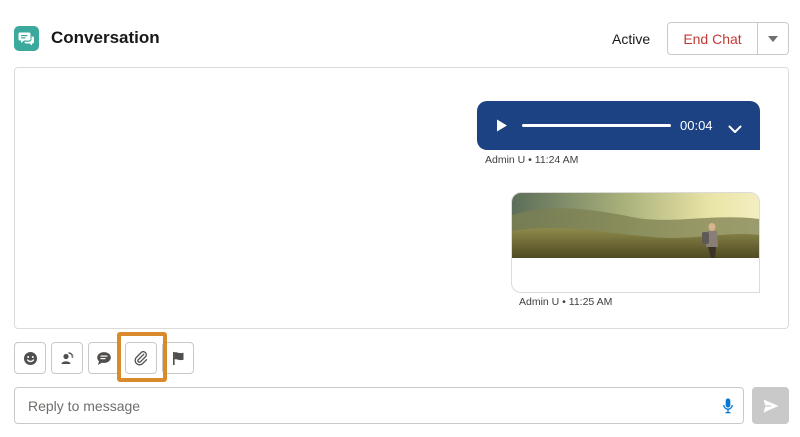  I want to click on attach-file-button, so click(141, 358).